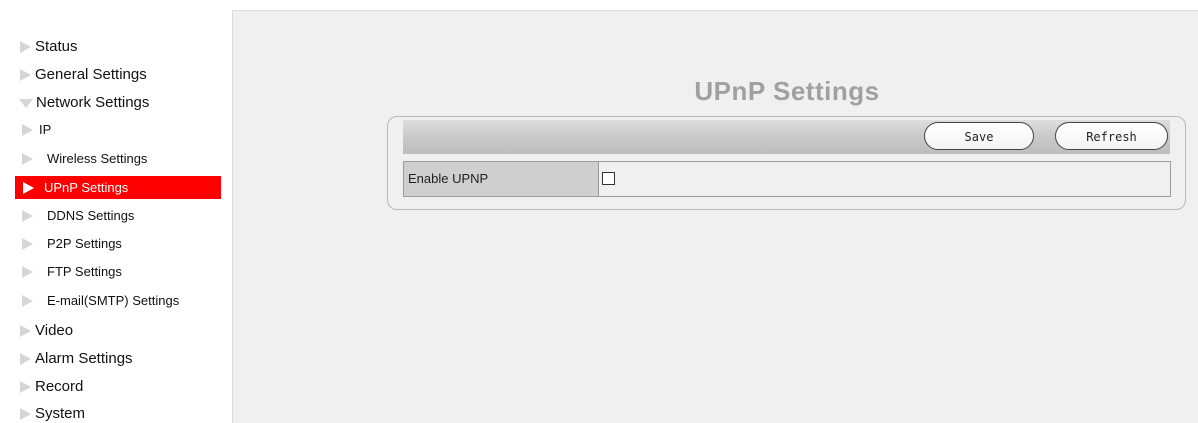 Image resolution: width=1198 pixels, height=423 pixels. What do you see at coordinates (91, 74) in the screenshot?
I see `sidebar-item-label: General Settings` at bounding box center [91, 74].